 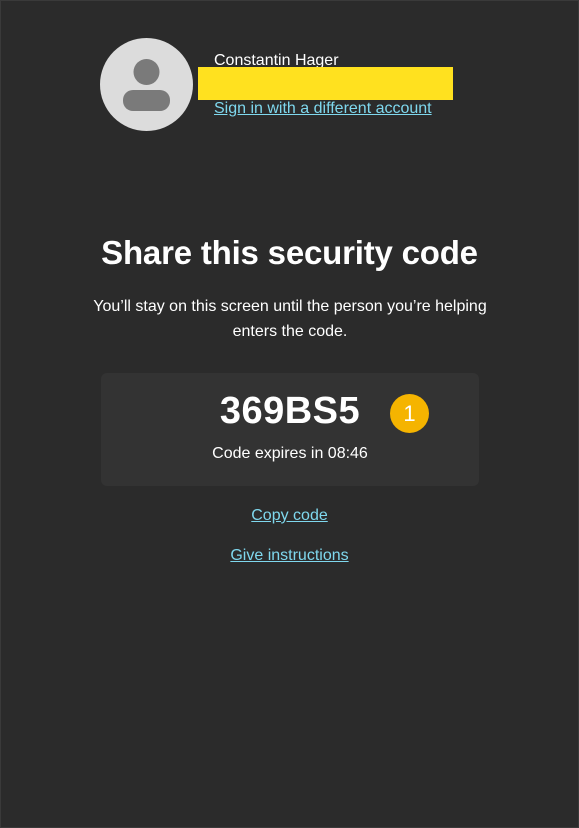 I want to click on sign-in-different-account-link: Sign in with a different account, so click(x=323, y=109).